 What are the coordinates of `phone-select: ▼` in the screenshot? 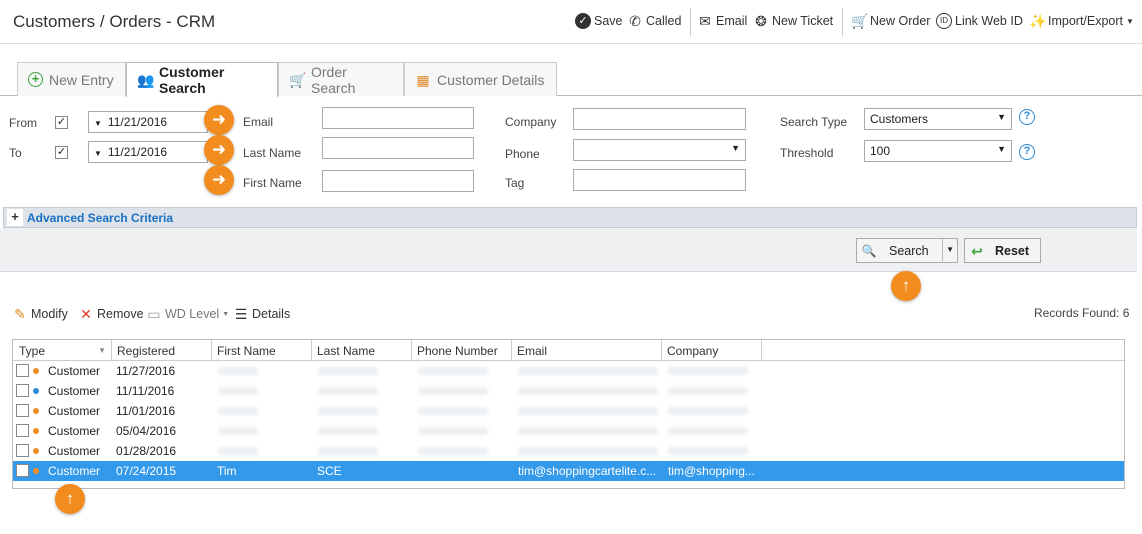 It's located at (659, 150).